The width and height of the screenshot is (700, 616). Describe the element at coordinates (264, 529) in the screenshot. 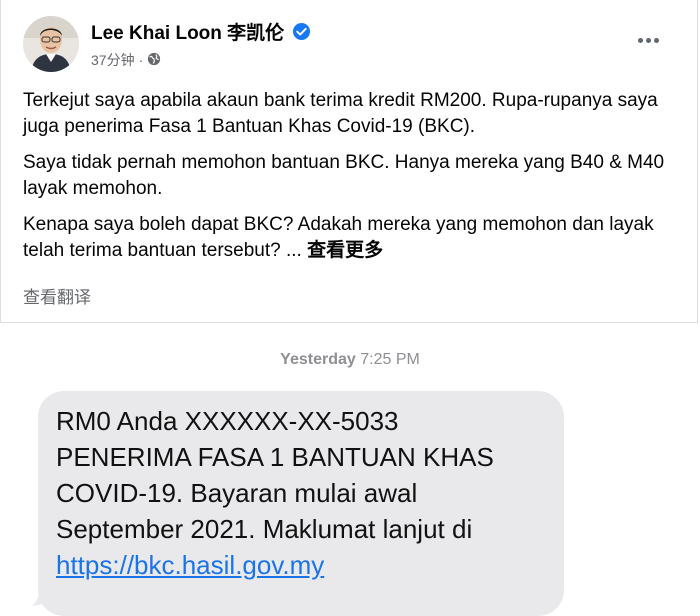

I see `sms-line-4: September 2021. Maklumat lanjut di` at that location.